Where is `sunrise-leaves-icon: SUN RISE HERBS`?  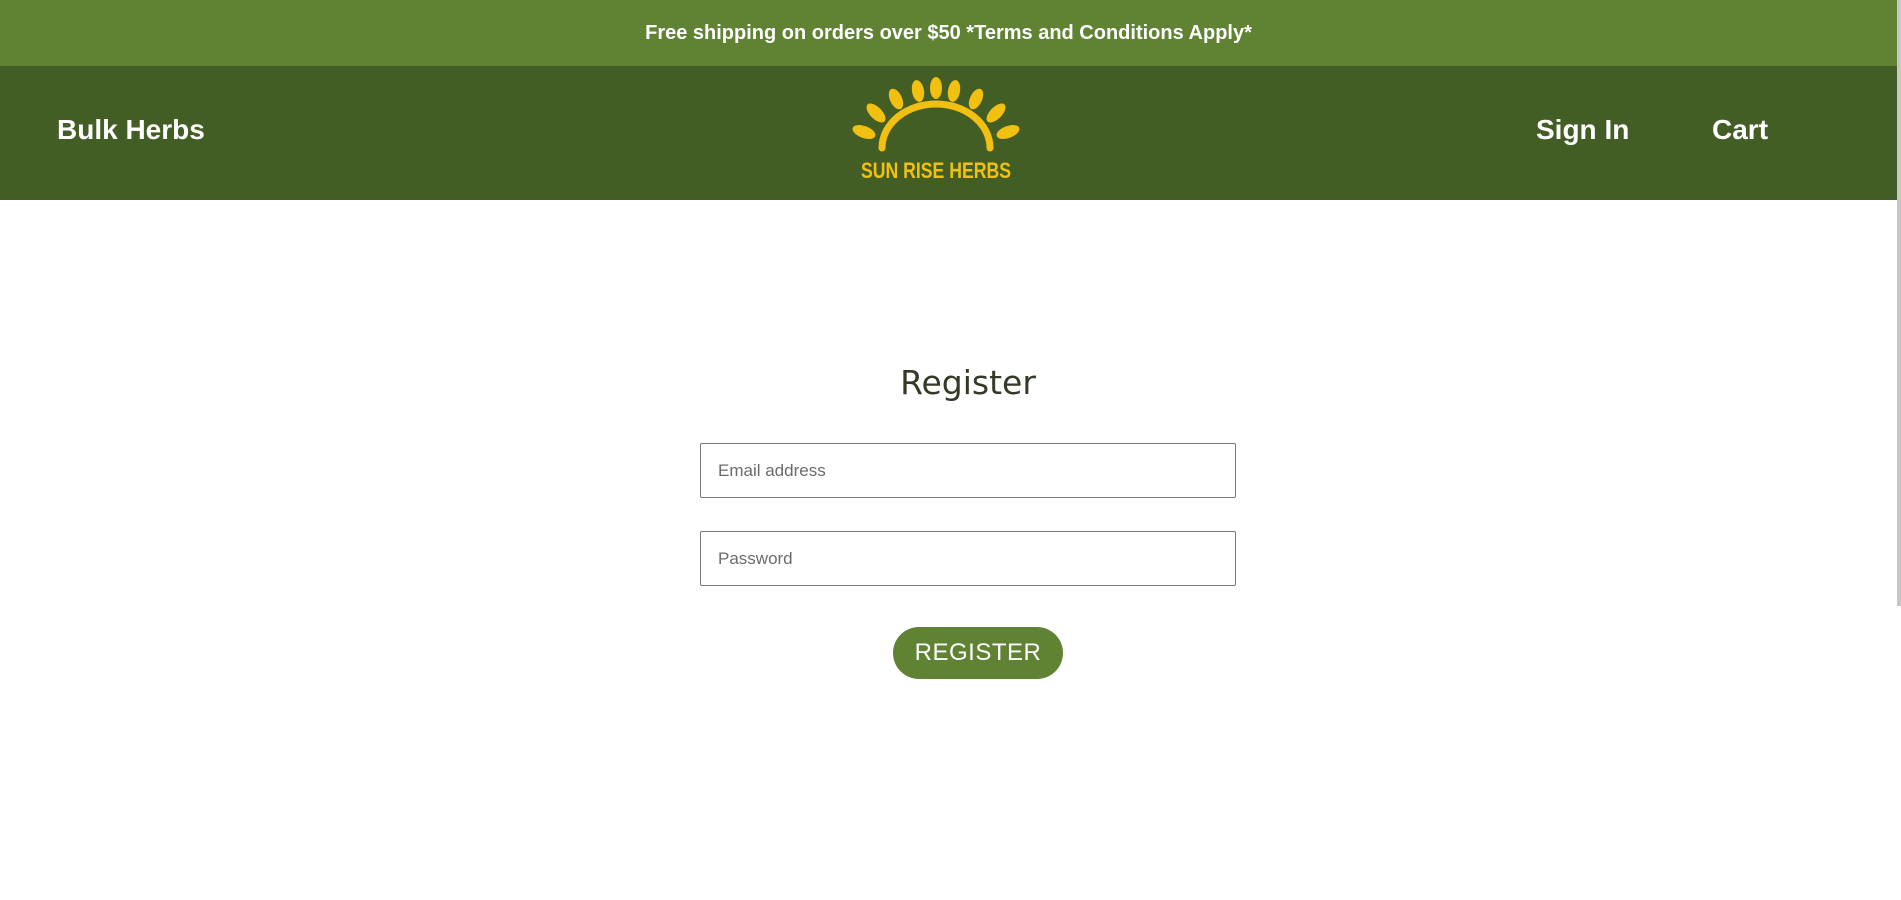
sunrise-leaves-icon: SUN RISE HERBS is located at coordinates (936, 130).